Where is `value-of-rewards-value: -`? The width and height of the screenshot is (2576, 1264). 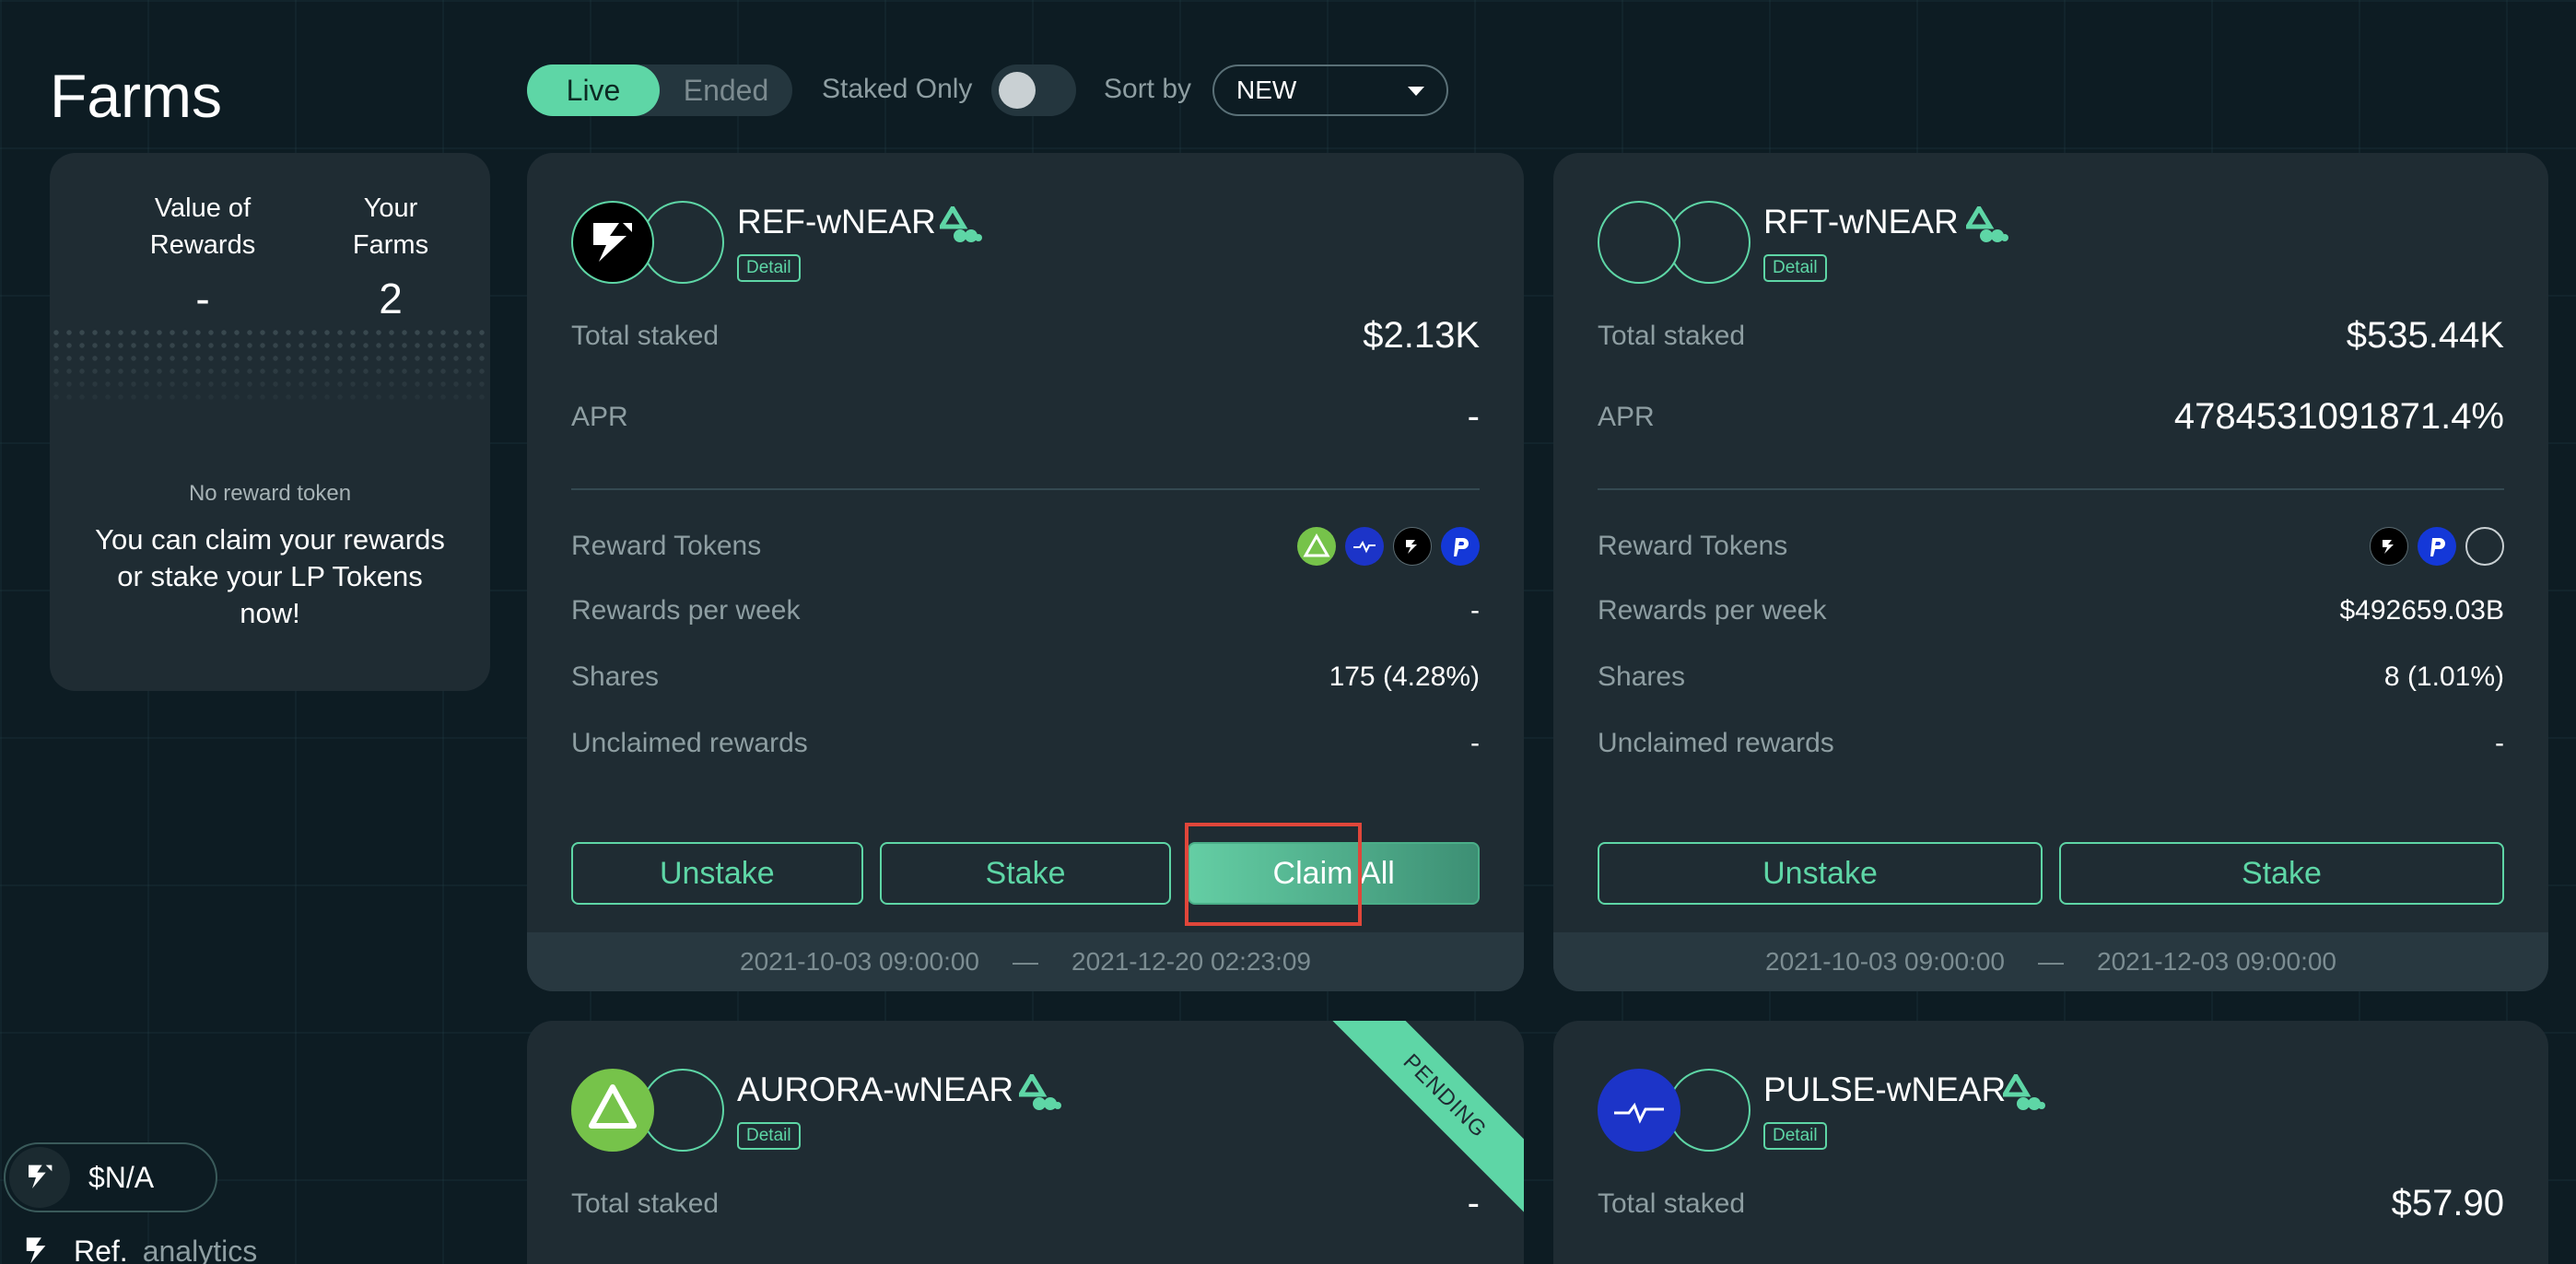 value-of-rewards-value: - is located at coordinates (202, 298).